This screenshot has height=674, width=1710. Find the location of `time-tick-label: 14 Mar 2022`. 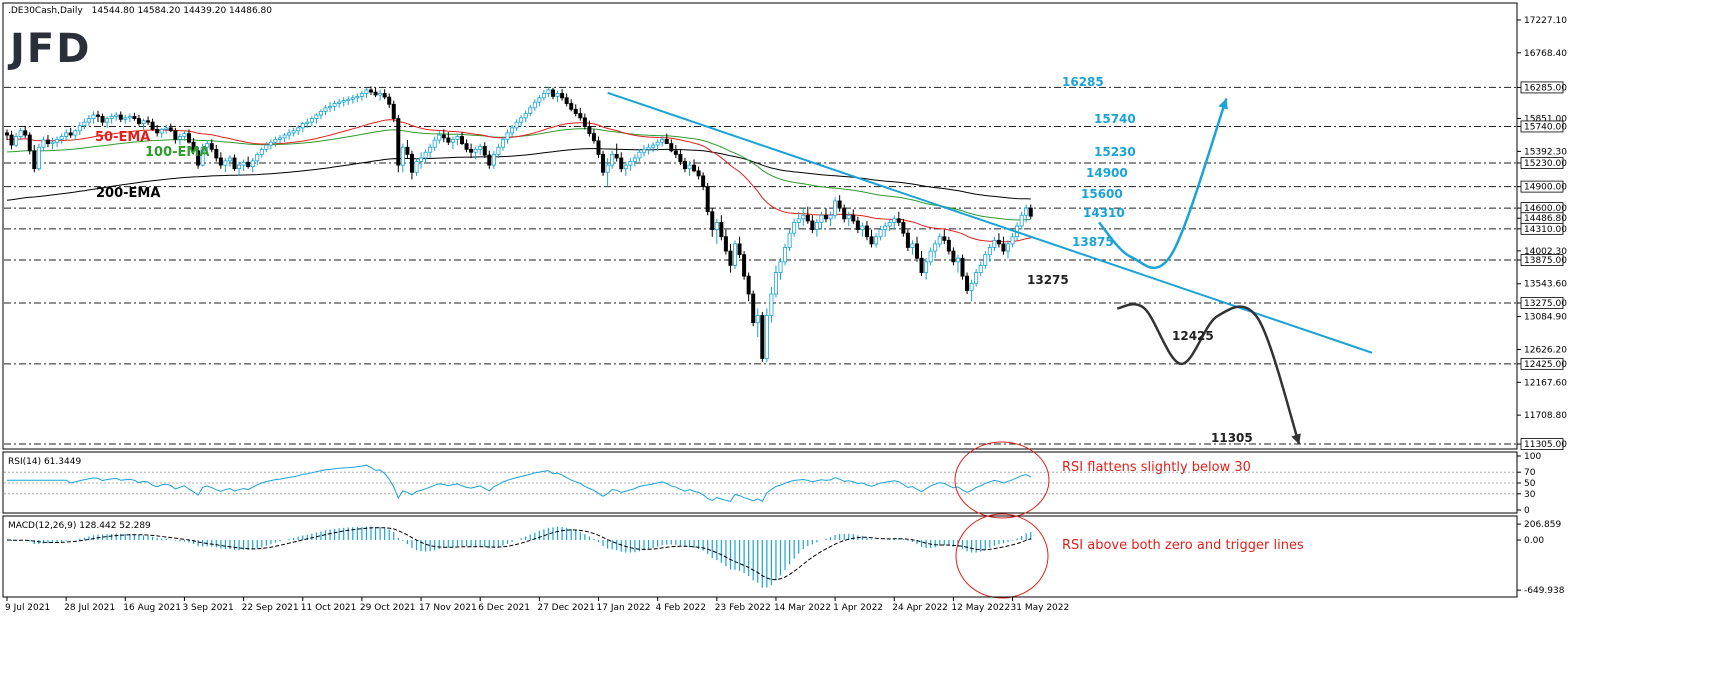

time-tick-label: 14 Mar 2022 is located at coordinates (802, 608).